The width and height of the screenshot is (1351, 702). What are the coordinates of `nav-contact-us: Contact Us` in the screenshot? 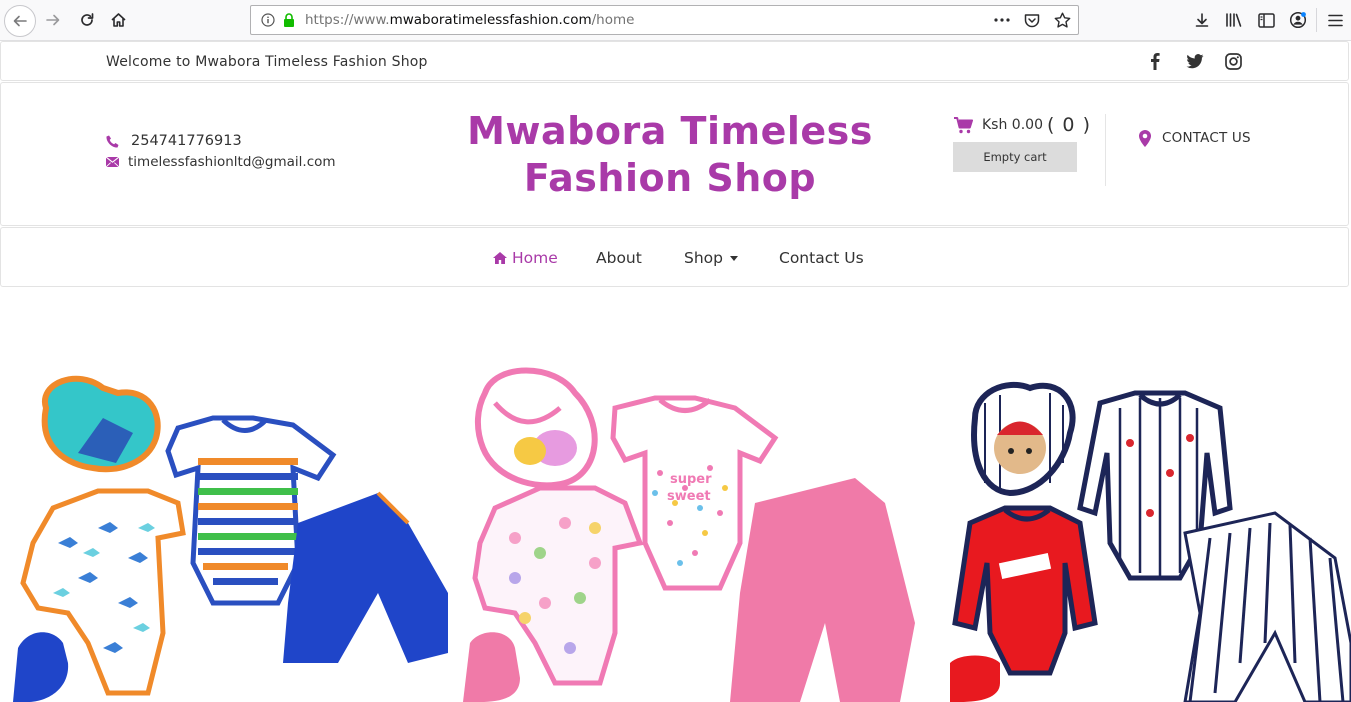 It's located at (821, 258).